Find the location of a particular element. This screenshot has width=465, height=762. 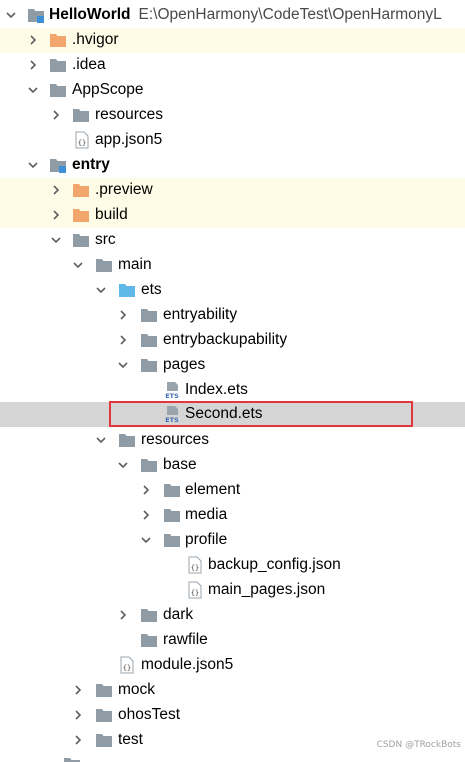

tree-label-entry: entry is located at coordinates (91, 164).